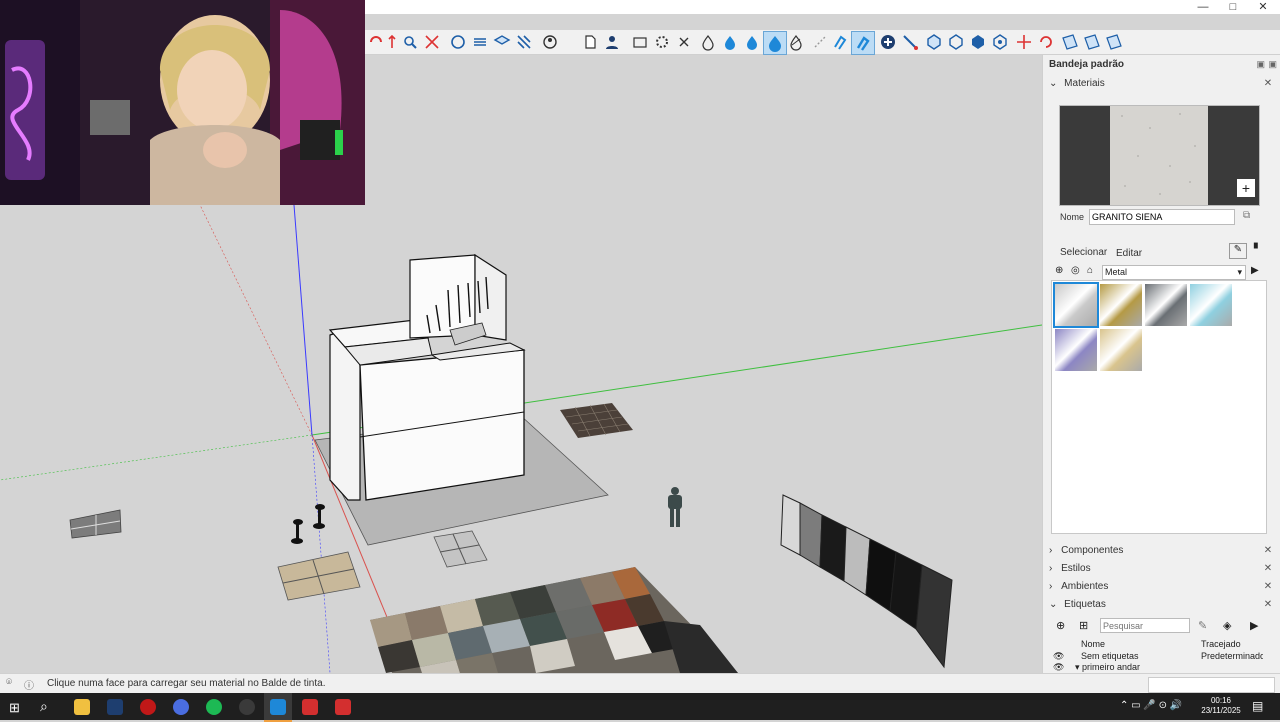 The width and height of the screenshot is (1280, 722). I want to click on tags-close-icon: ✕, so click(1268, 605).